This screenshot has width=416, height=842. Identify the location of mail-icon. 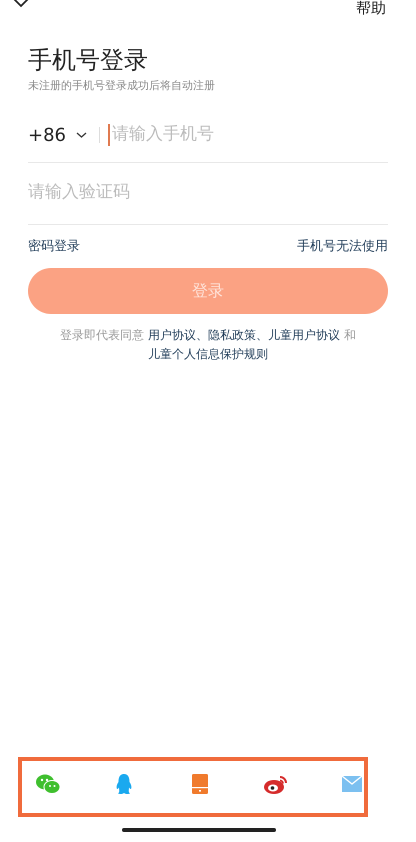
(352, 784).